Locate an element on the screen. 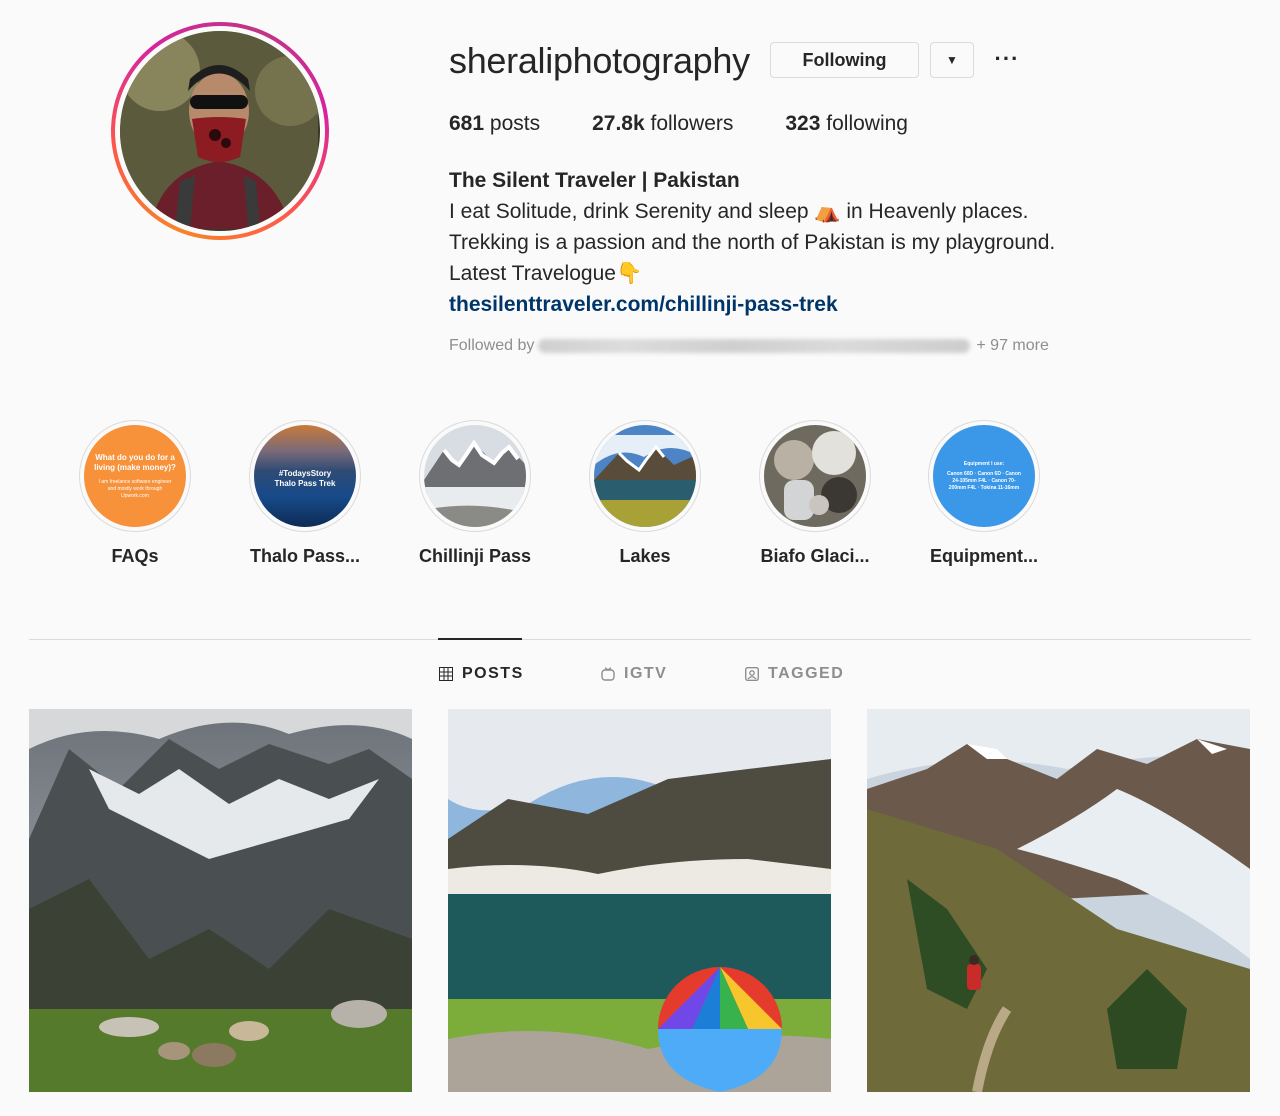  avatar-illustration is located at coordinates (220, 130).